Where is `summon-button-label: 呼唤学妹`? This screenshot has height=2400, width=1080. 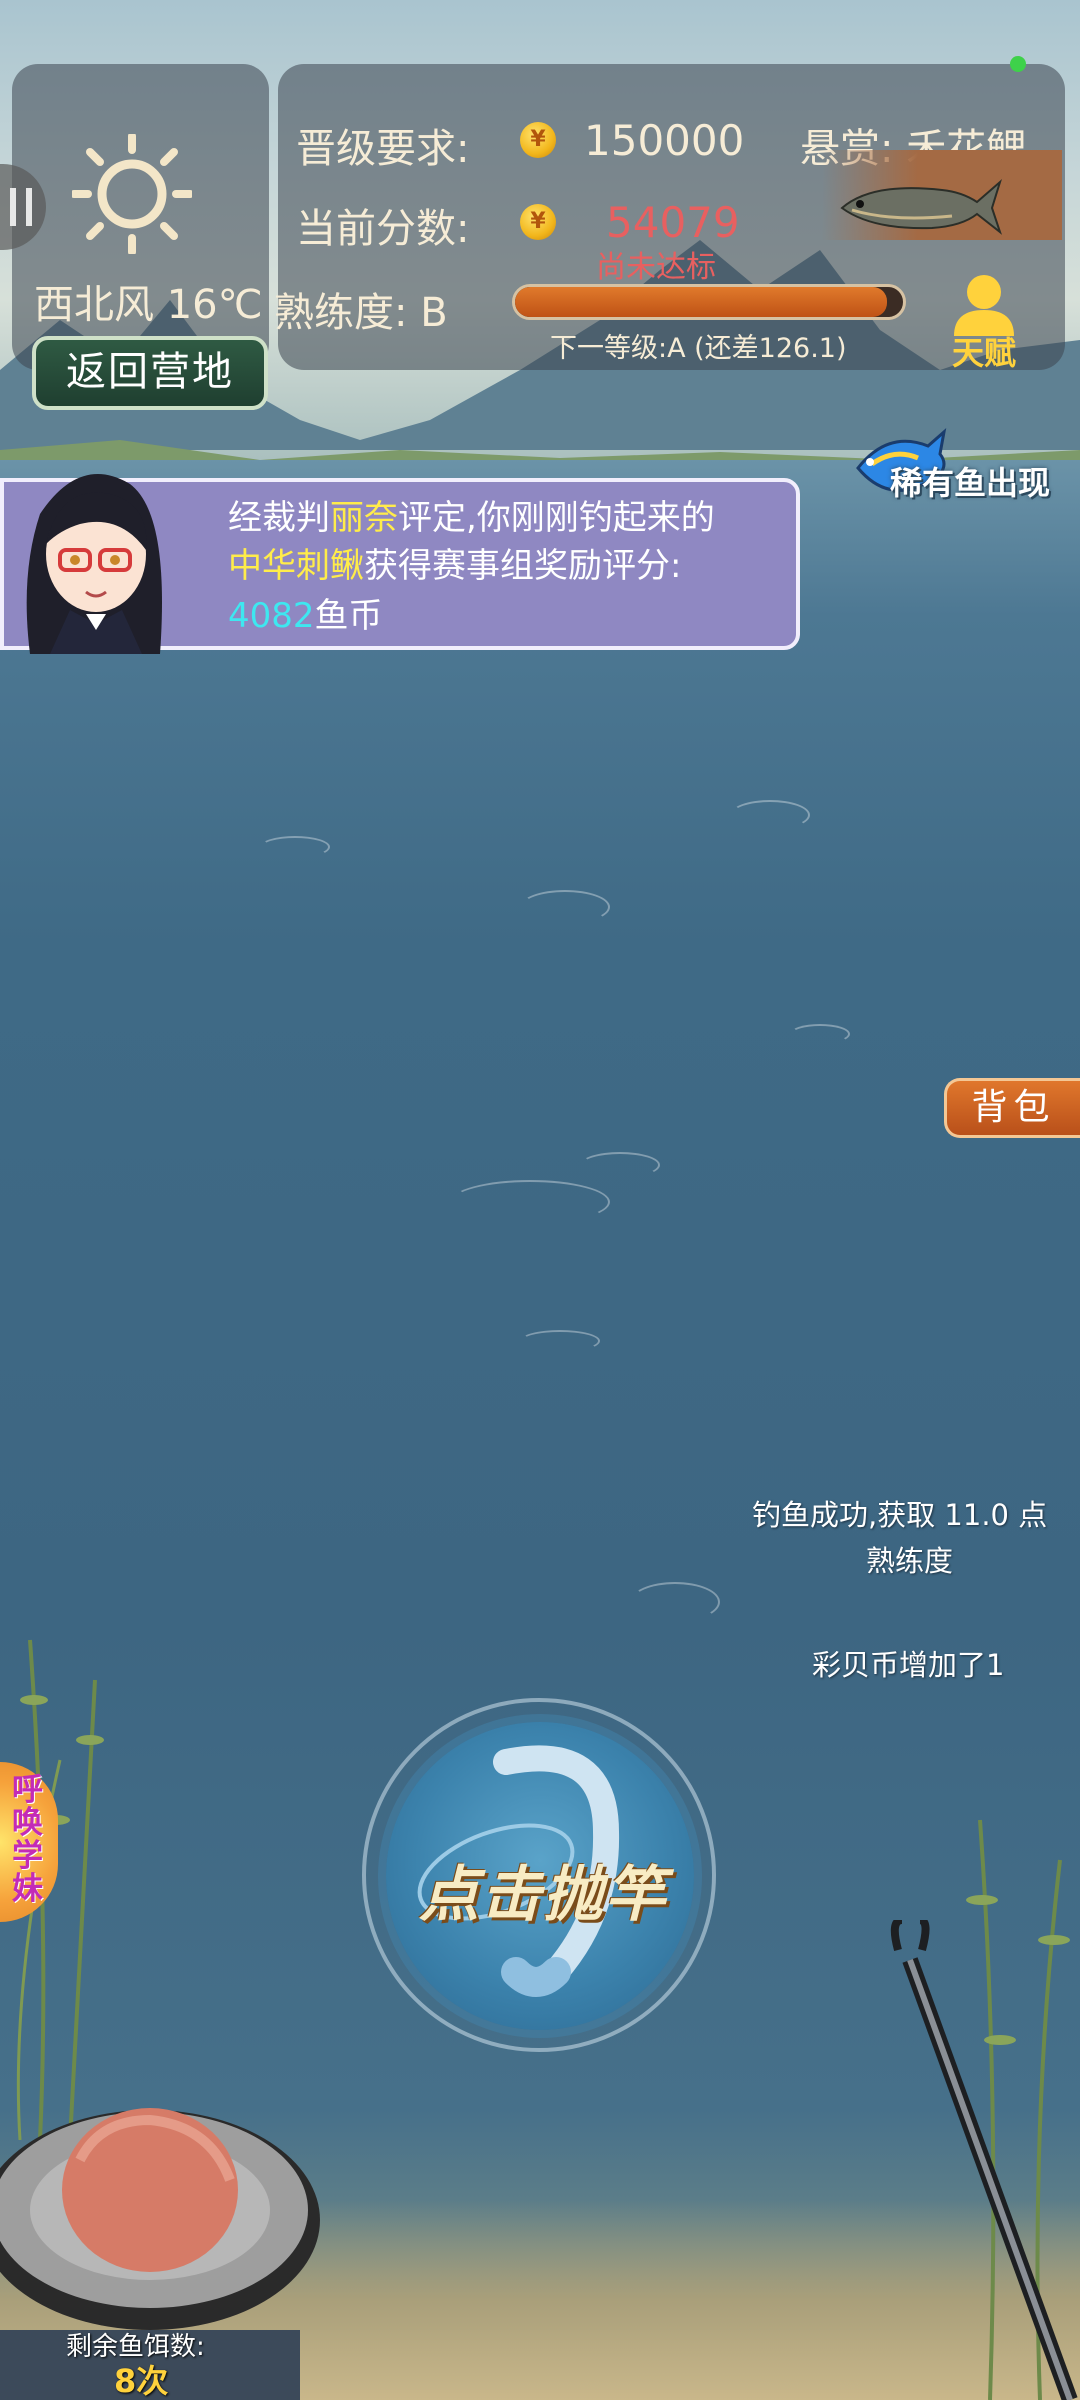 summon-button-label: 呼唤学妹 is located at coordinates (30, 1840).